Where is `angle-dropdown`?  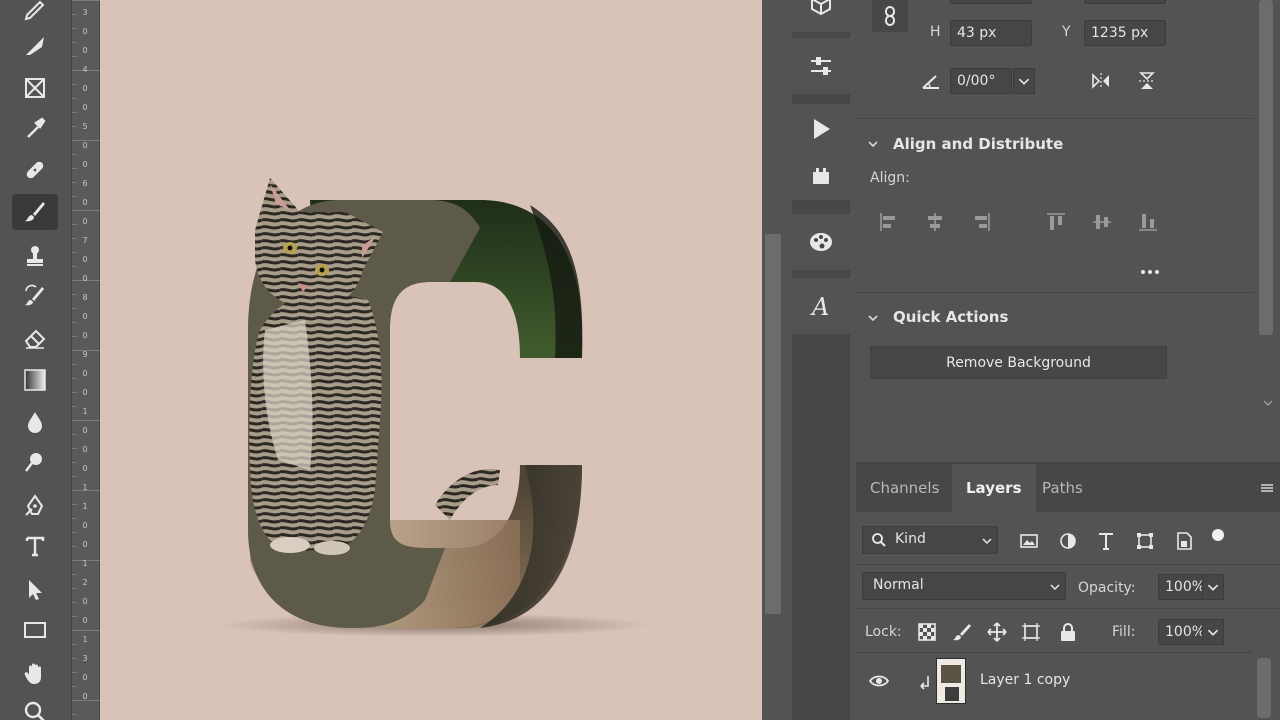 angle-dropdown is located at coordinates (1024, 81).